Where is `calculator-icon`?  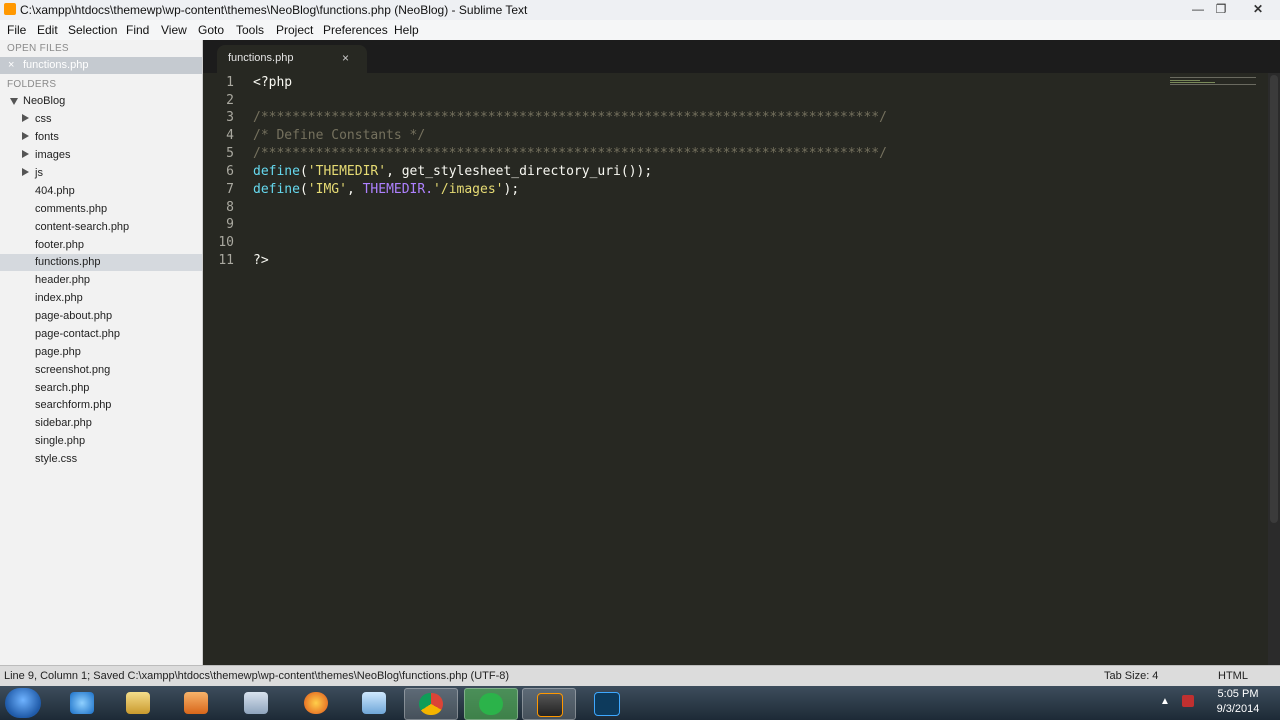 calculator-icon is located at coordinates (256, 703).